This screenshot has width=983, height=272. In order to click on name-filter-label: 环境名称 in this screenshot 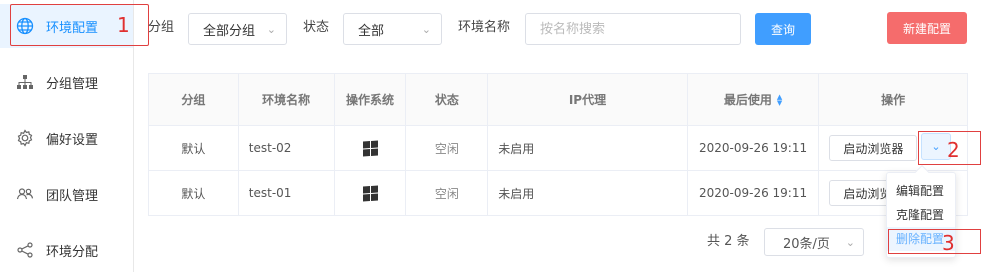, I will do `click(484, 27)`.